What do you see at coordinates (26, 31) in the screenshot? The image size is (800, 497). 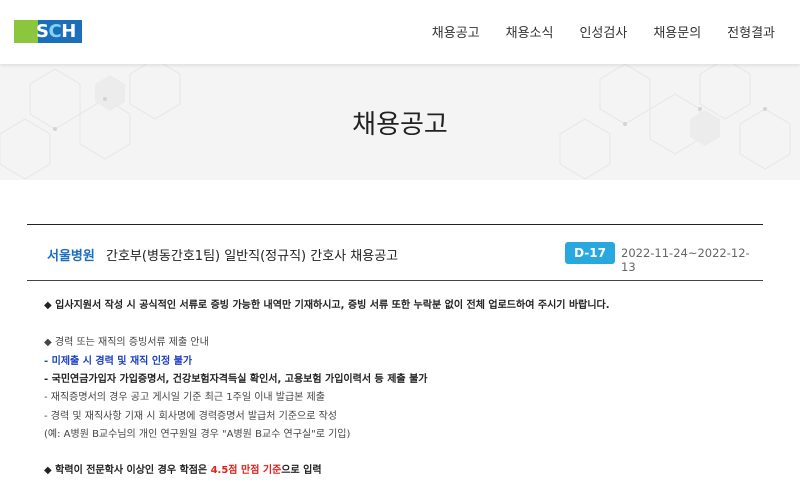 I see `logo-green-block` at bounding box center [26, 31].